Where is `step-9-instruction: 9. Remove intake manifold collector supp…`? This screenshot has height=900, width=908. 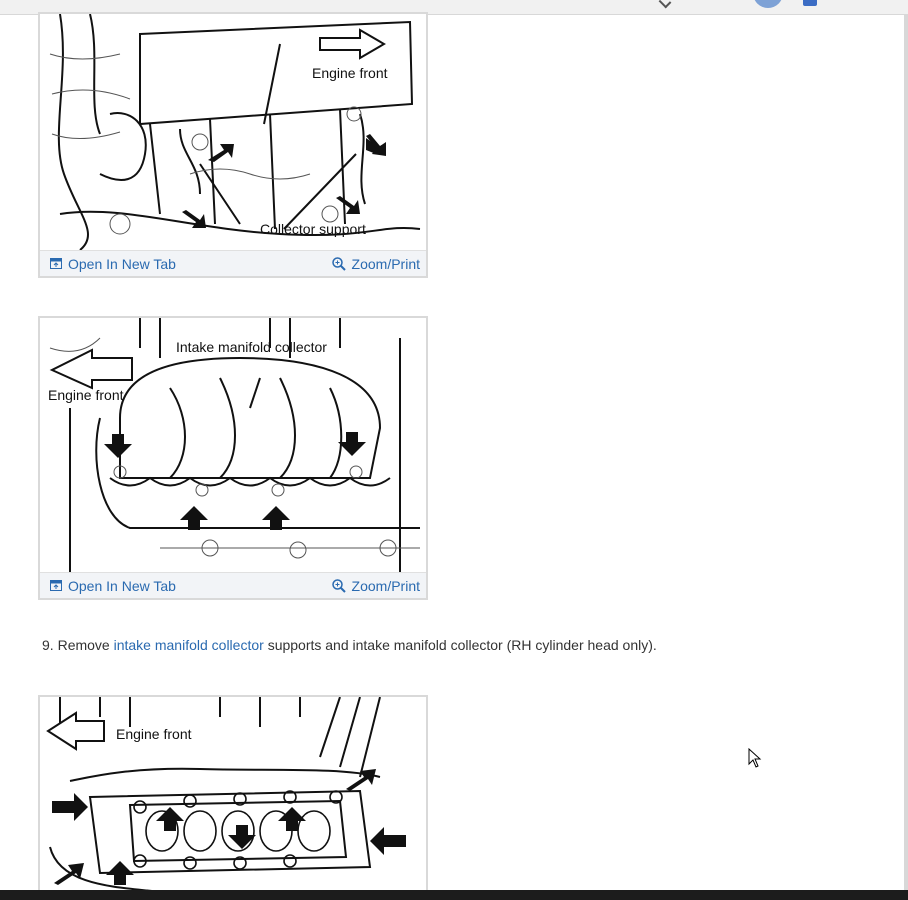 step-9-instruction: 9. Remove intake manifold collector supp… is located at coordinates (349, 645).